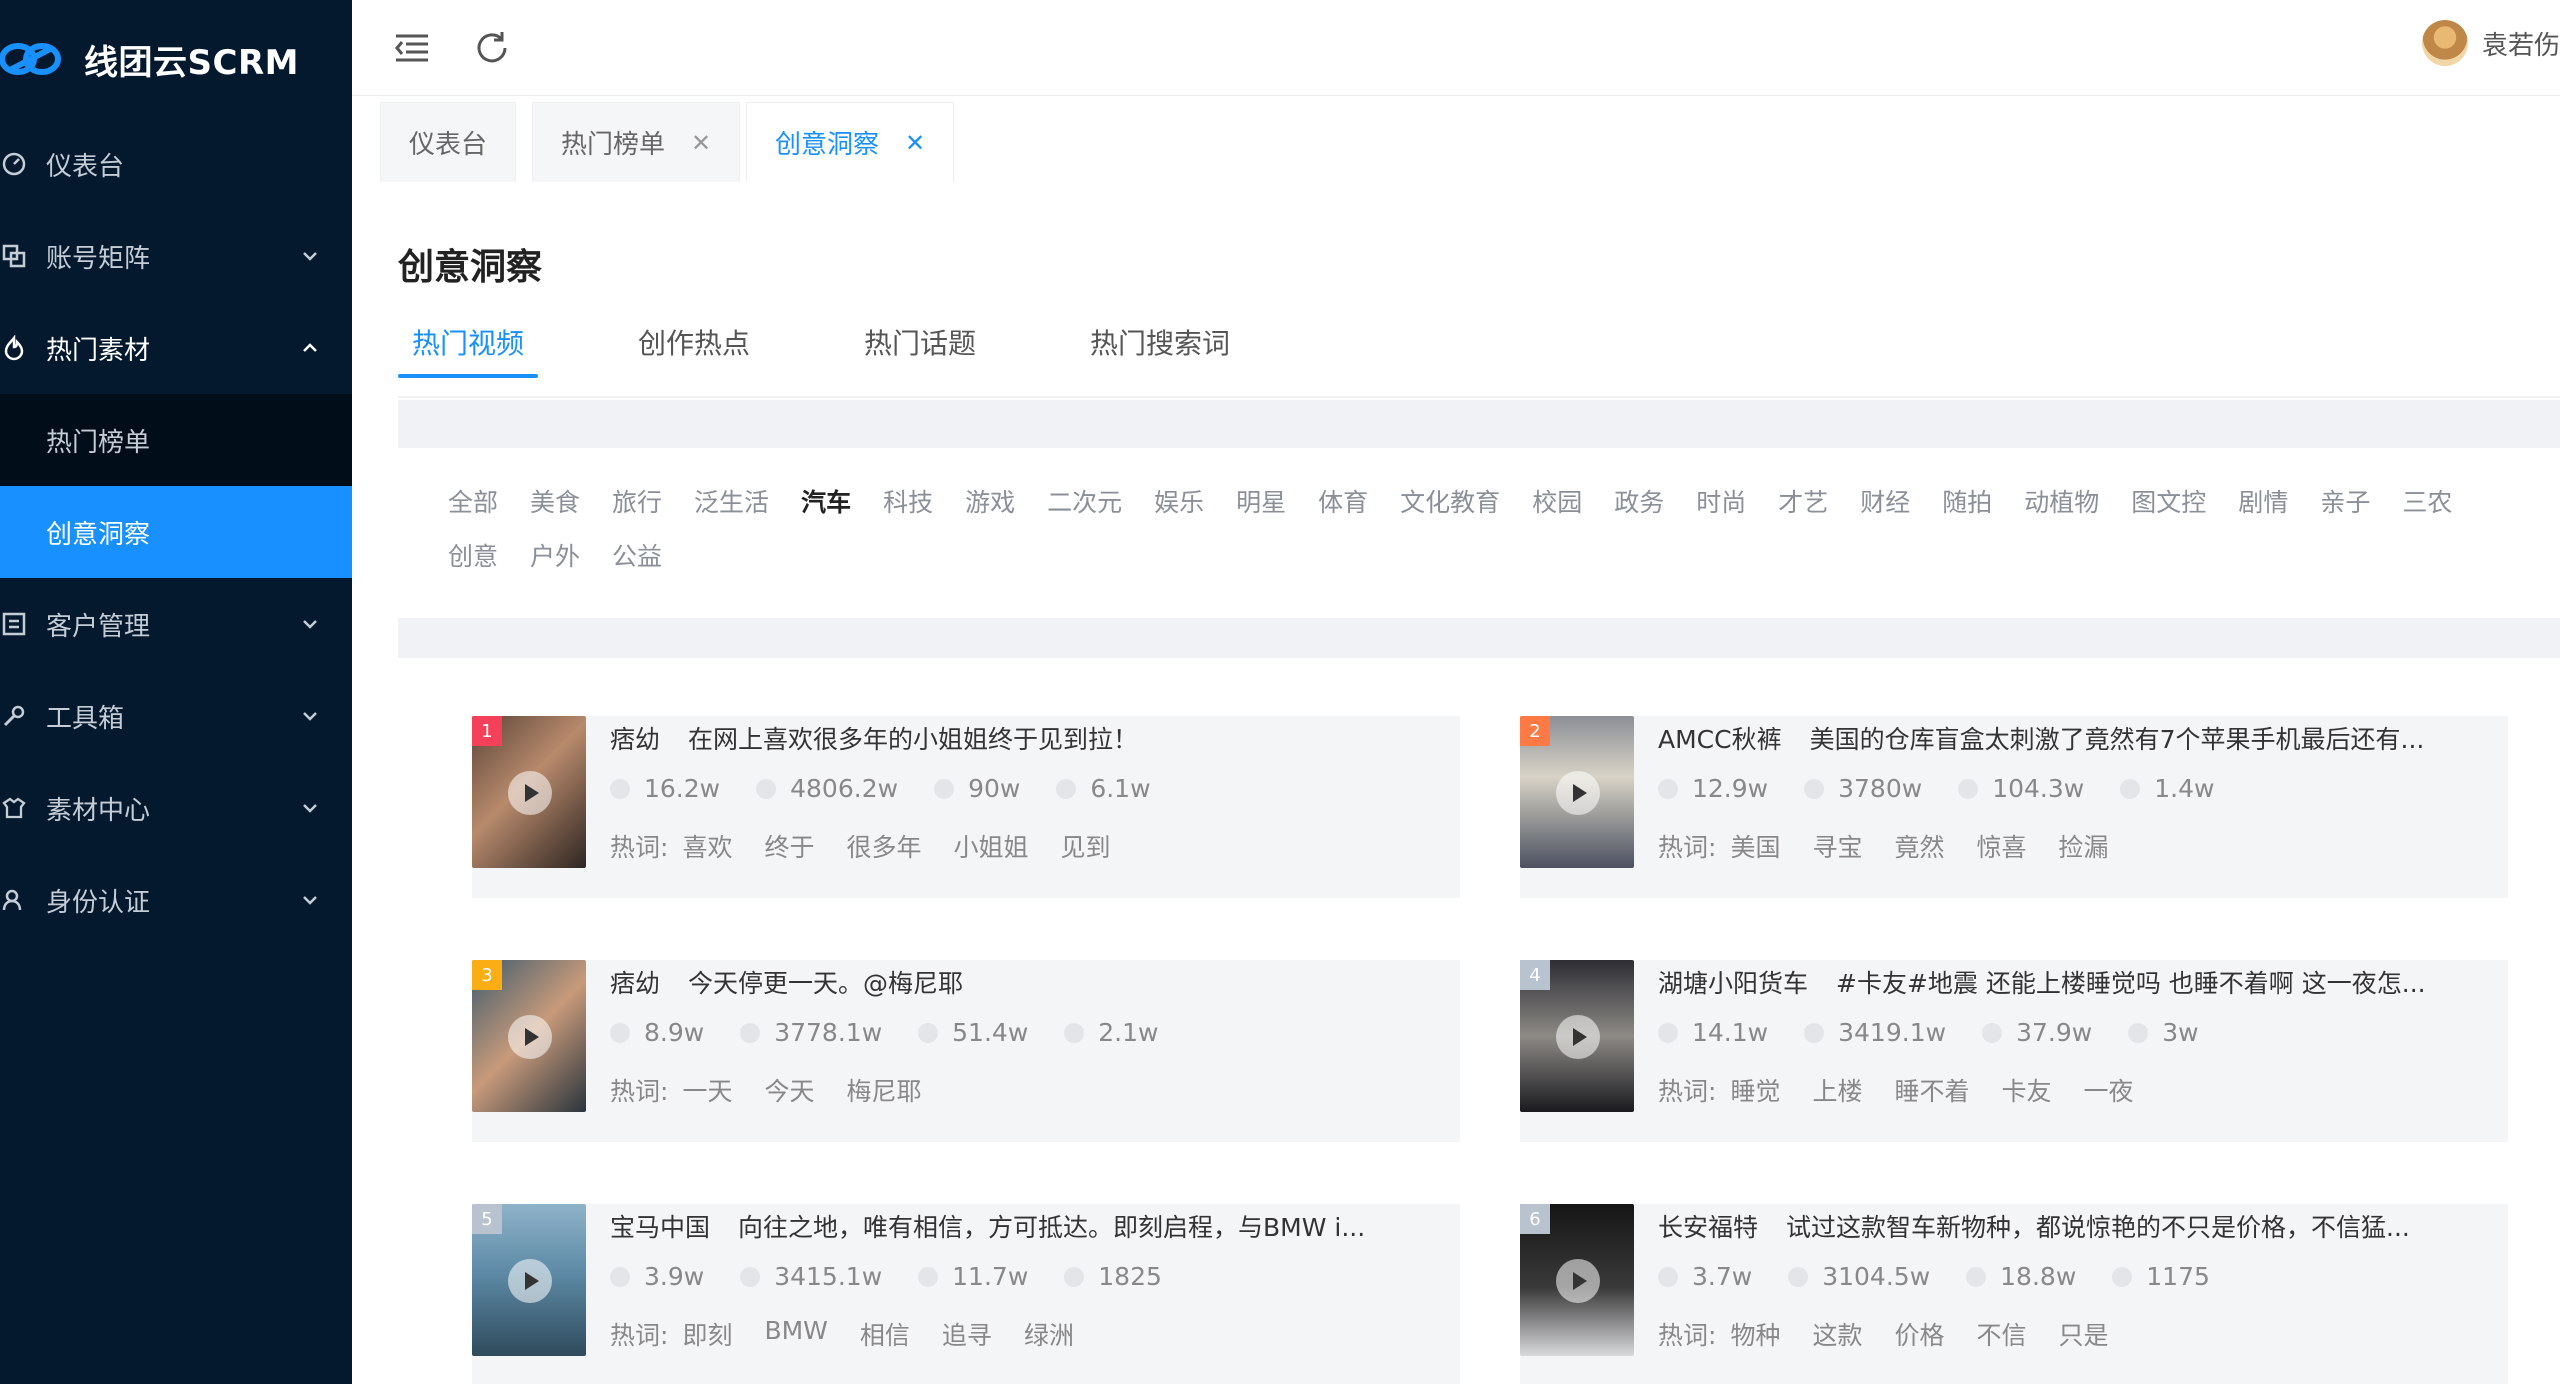 The image size is (2560, 1384). What do you see at coordinates (795, 1334) in the screenshot?
I see `keyword-tag: BMW` at bounding box center [795, 1334].